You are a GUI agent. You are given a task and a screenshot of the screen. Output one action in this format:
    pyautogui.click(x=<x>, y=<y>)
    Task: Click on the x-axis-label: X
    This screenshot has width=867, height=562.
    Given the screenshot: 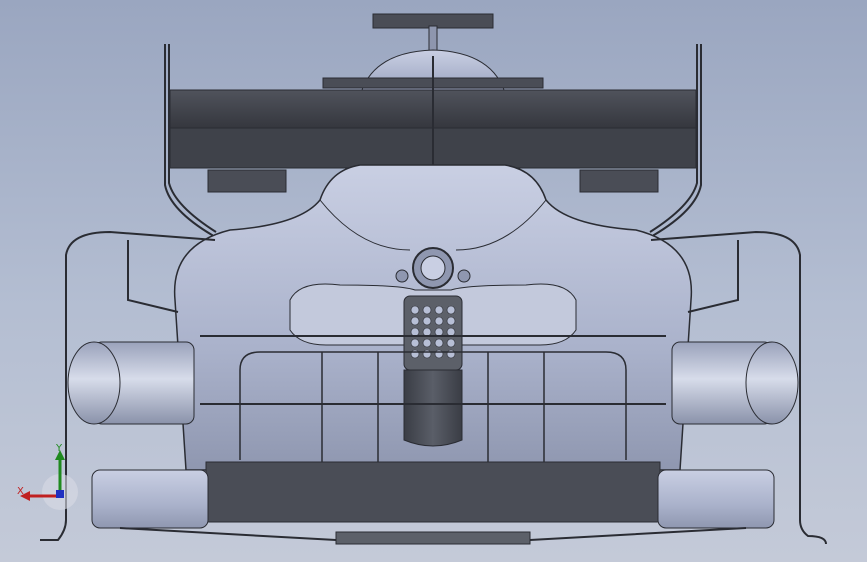 What is the action you would take?
    pyautogui.click(x=20, y=491)
    